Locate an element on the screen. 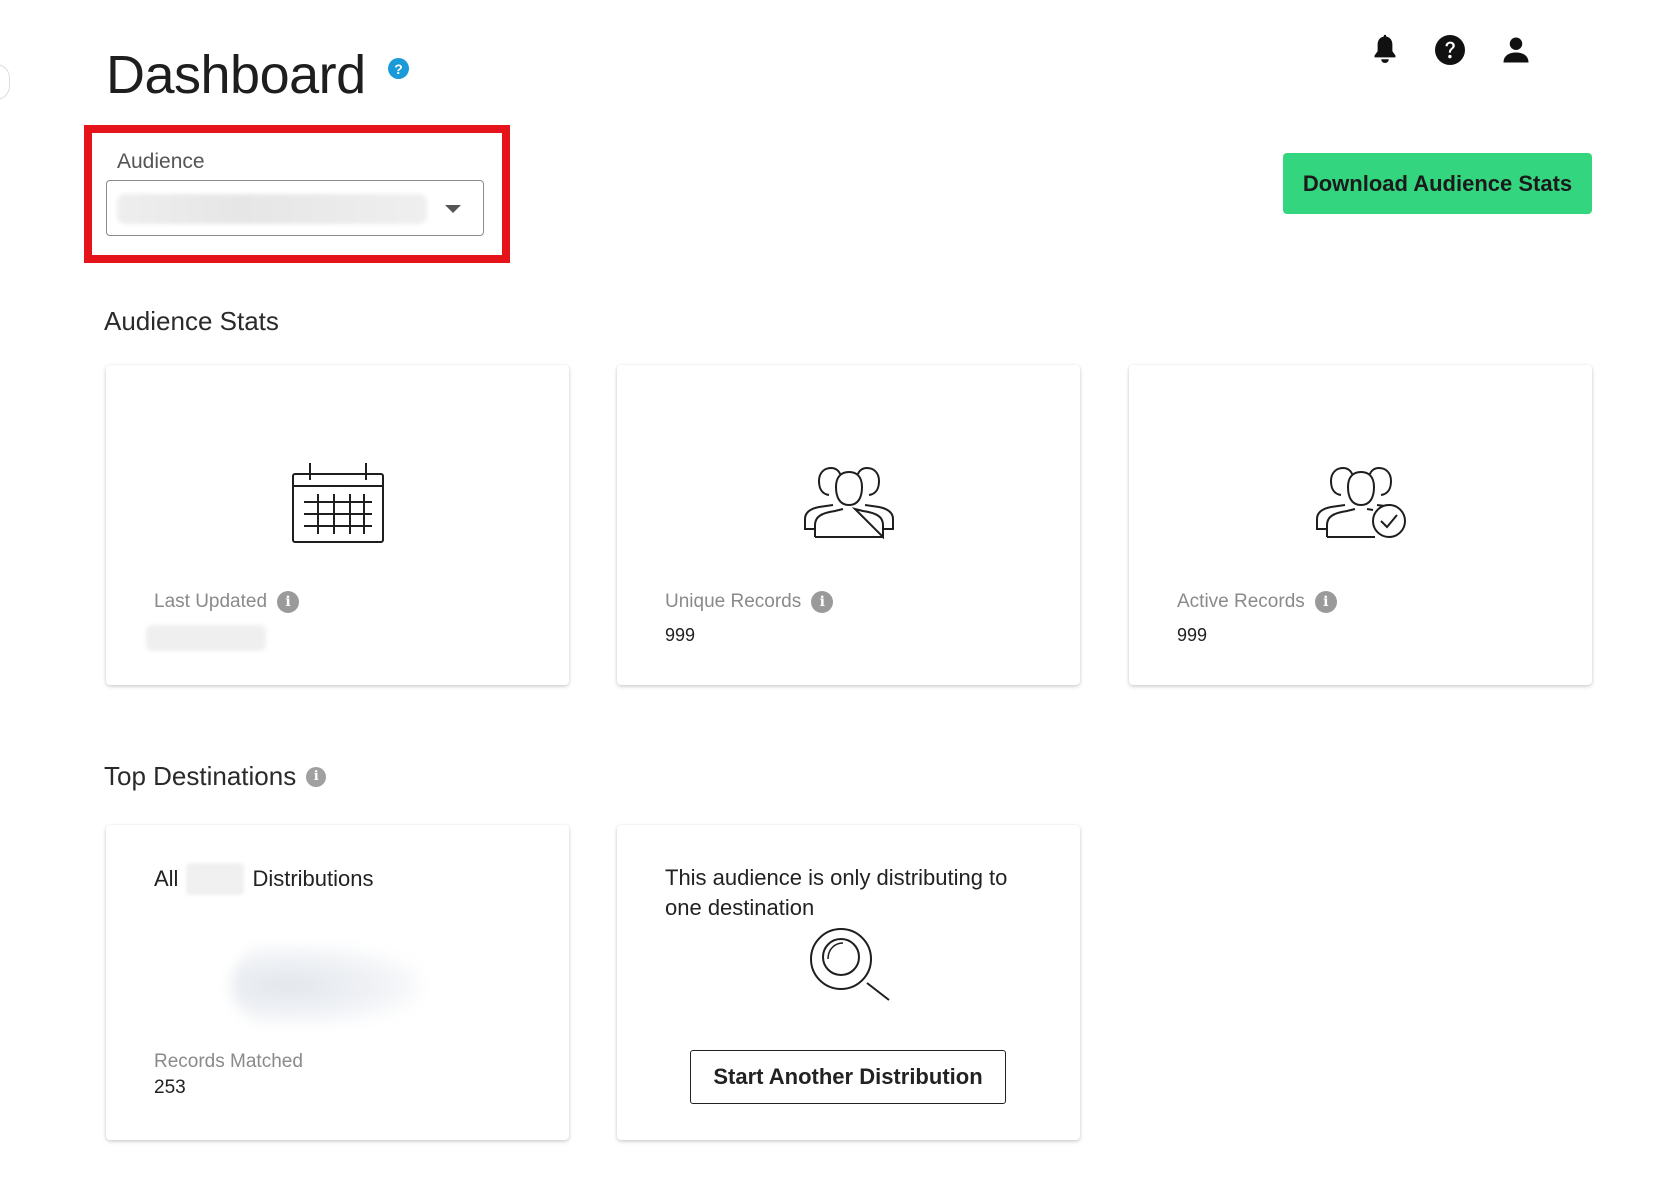  help-circle-icon is located at coordinates (1450, 50).